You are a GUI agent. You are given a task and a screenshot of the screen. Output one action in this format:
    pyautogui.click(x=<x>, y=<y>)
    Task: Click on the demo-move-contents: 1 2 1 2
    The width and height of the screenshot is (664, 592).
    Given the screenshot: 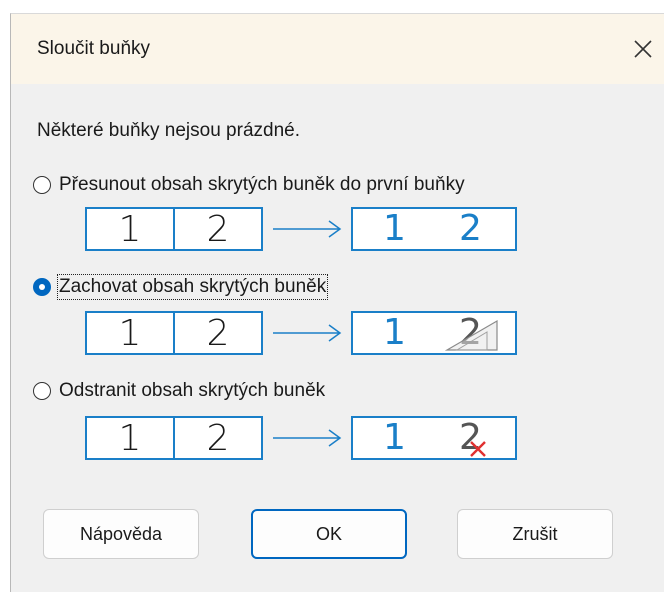 What is the action you would take?
    pyautogui.click(x=301, y=229)
    